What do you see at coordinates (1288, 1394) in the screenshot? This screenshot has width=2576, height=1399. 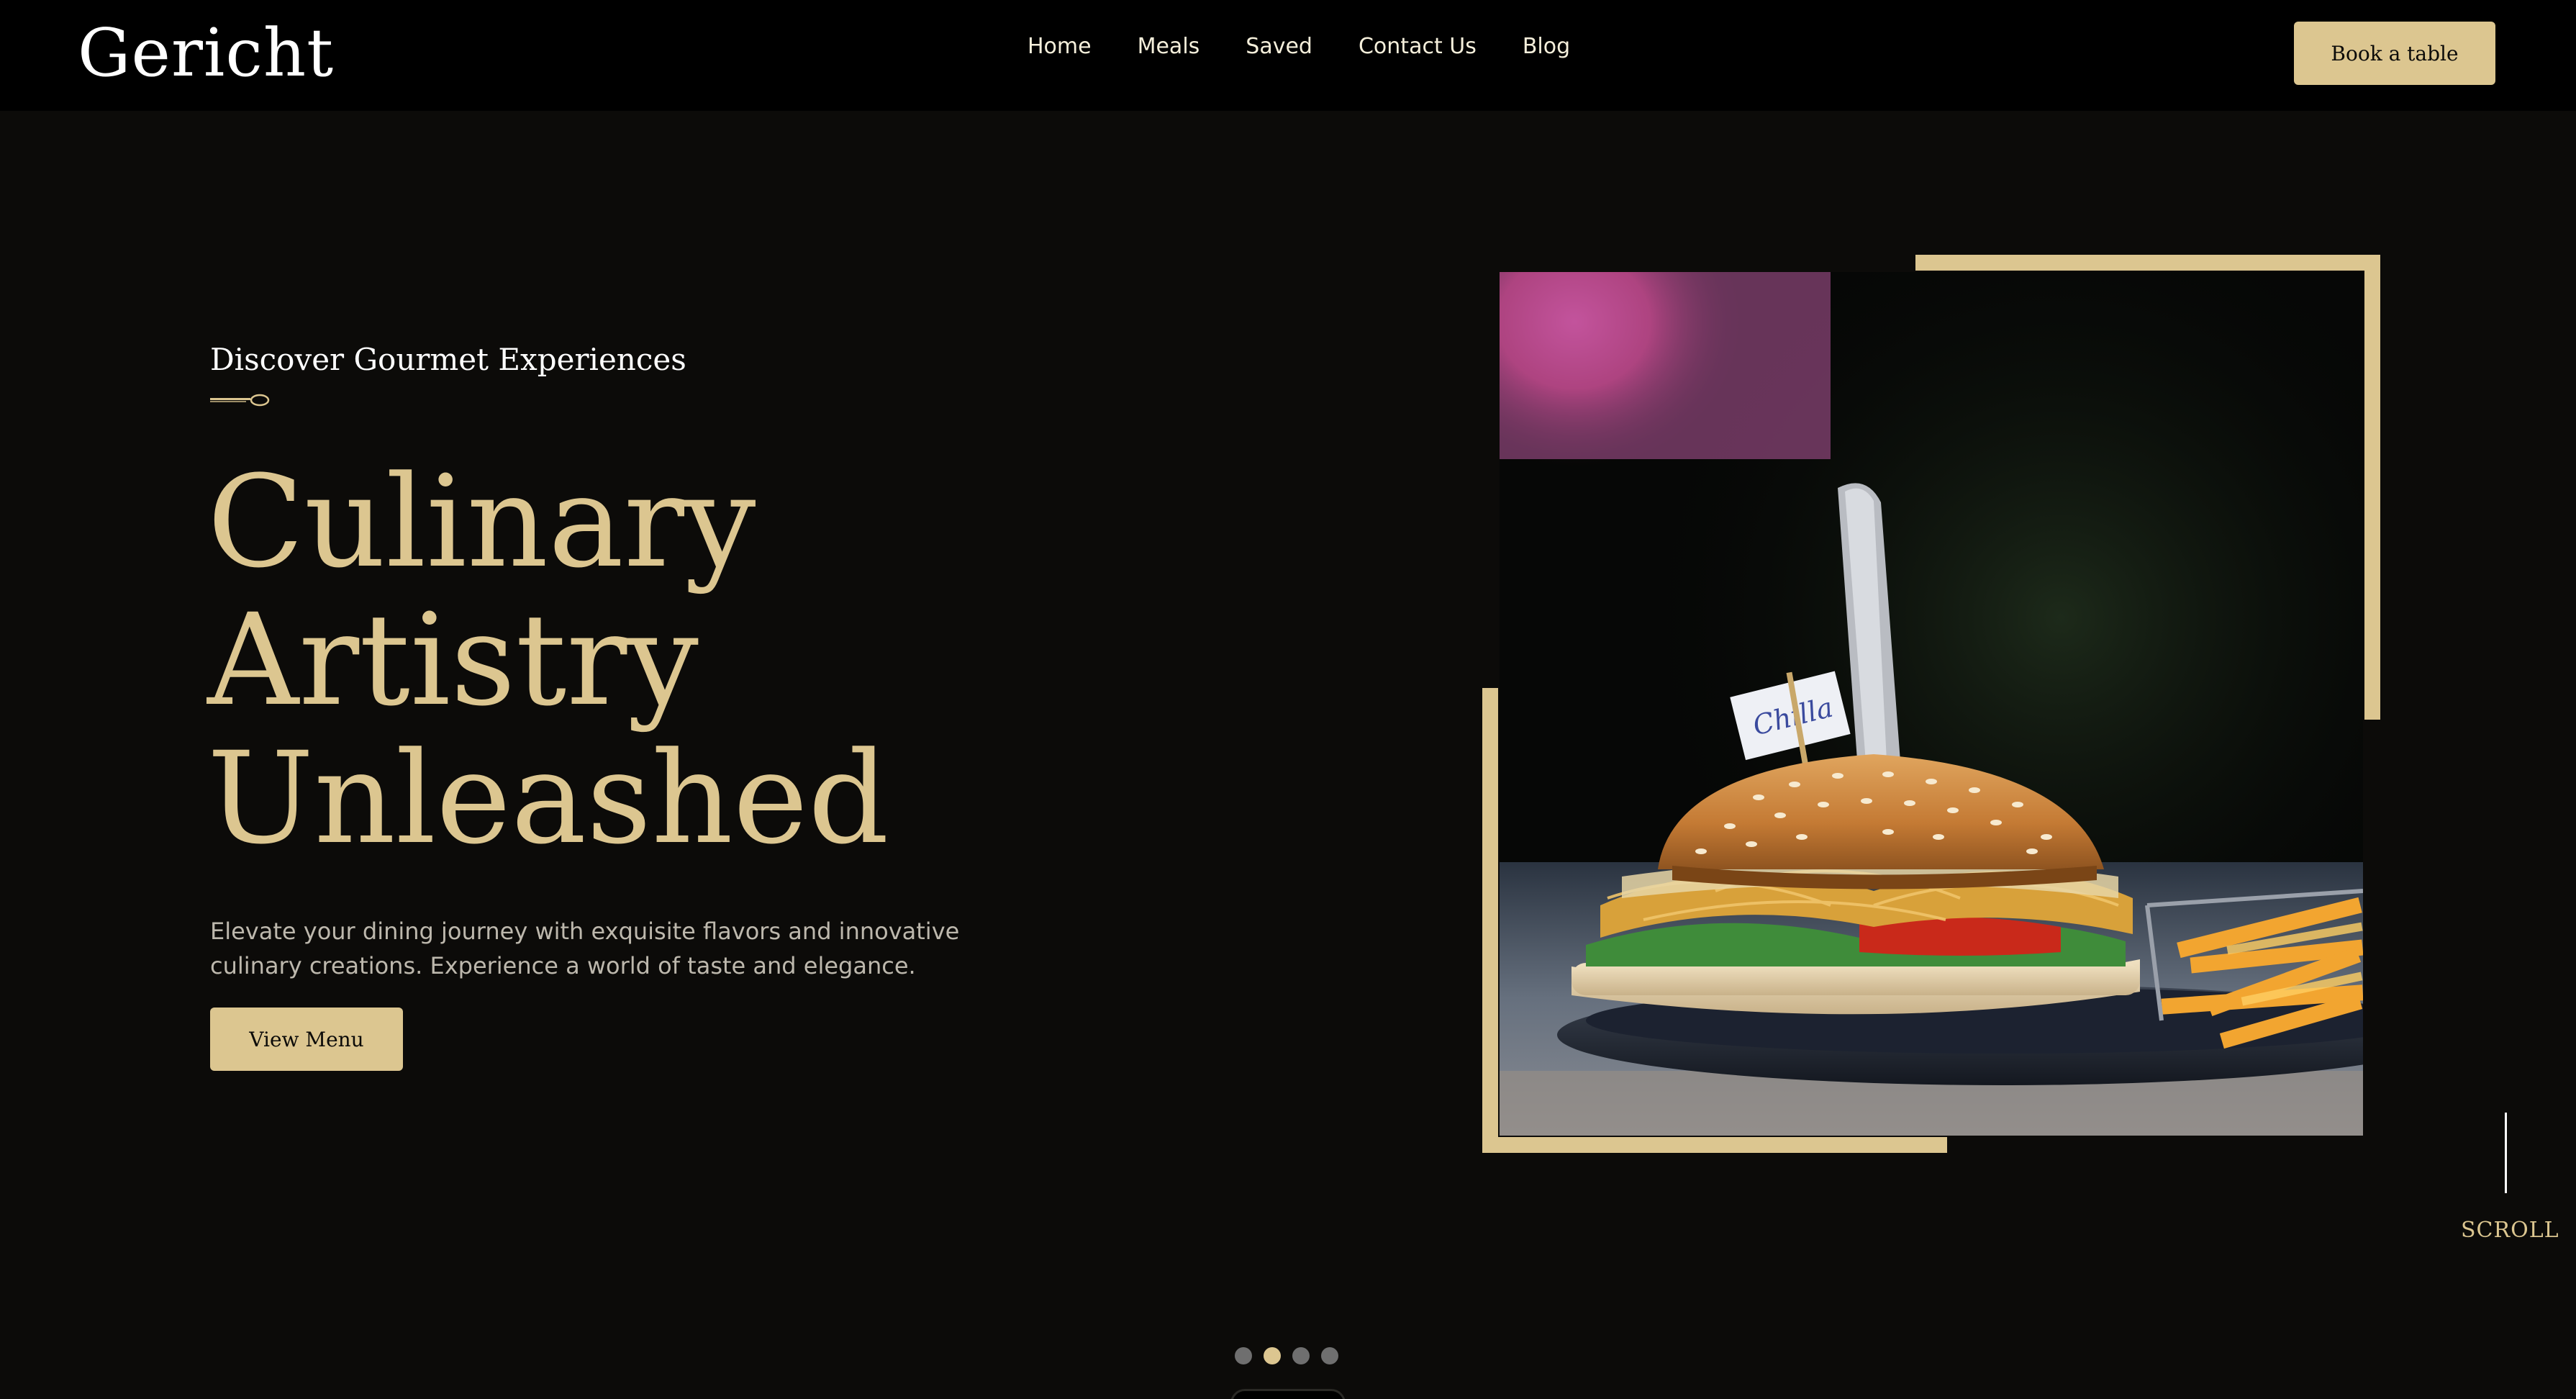 I see `bottom-pill` at bounding box center [1288, 1394].